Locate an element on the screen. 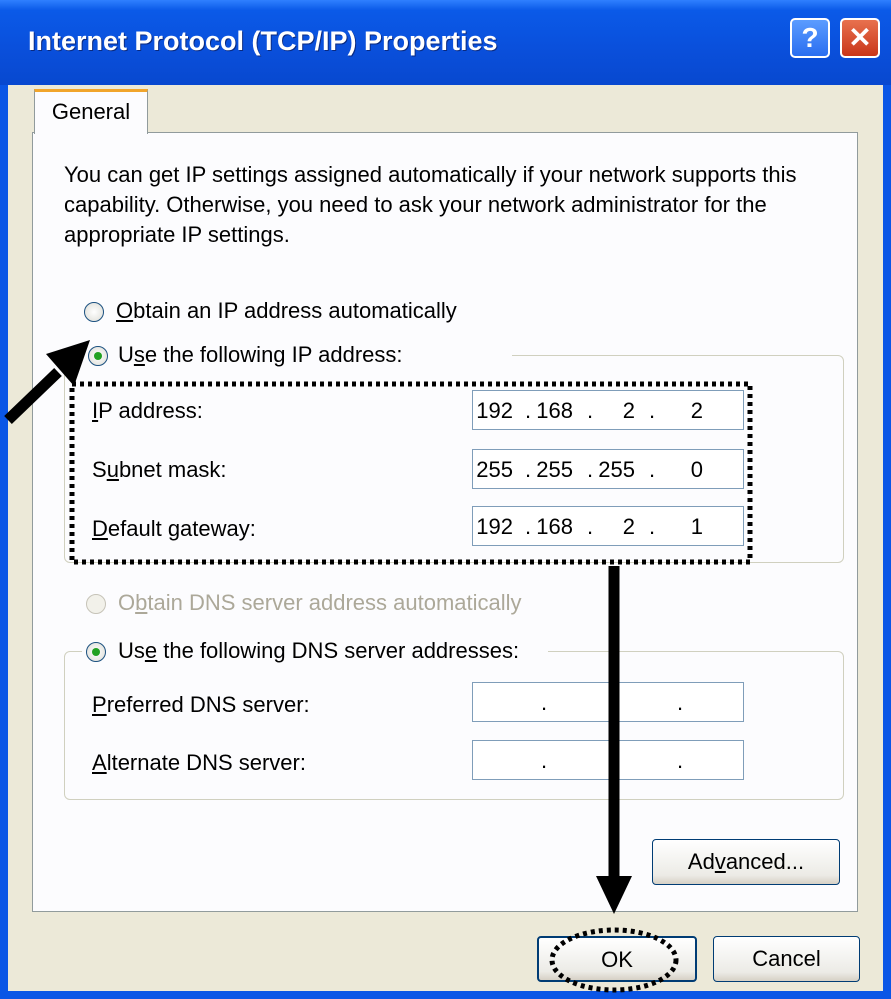  arrow-to-ok-button is located at coordinates (614, 740).